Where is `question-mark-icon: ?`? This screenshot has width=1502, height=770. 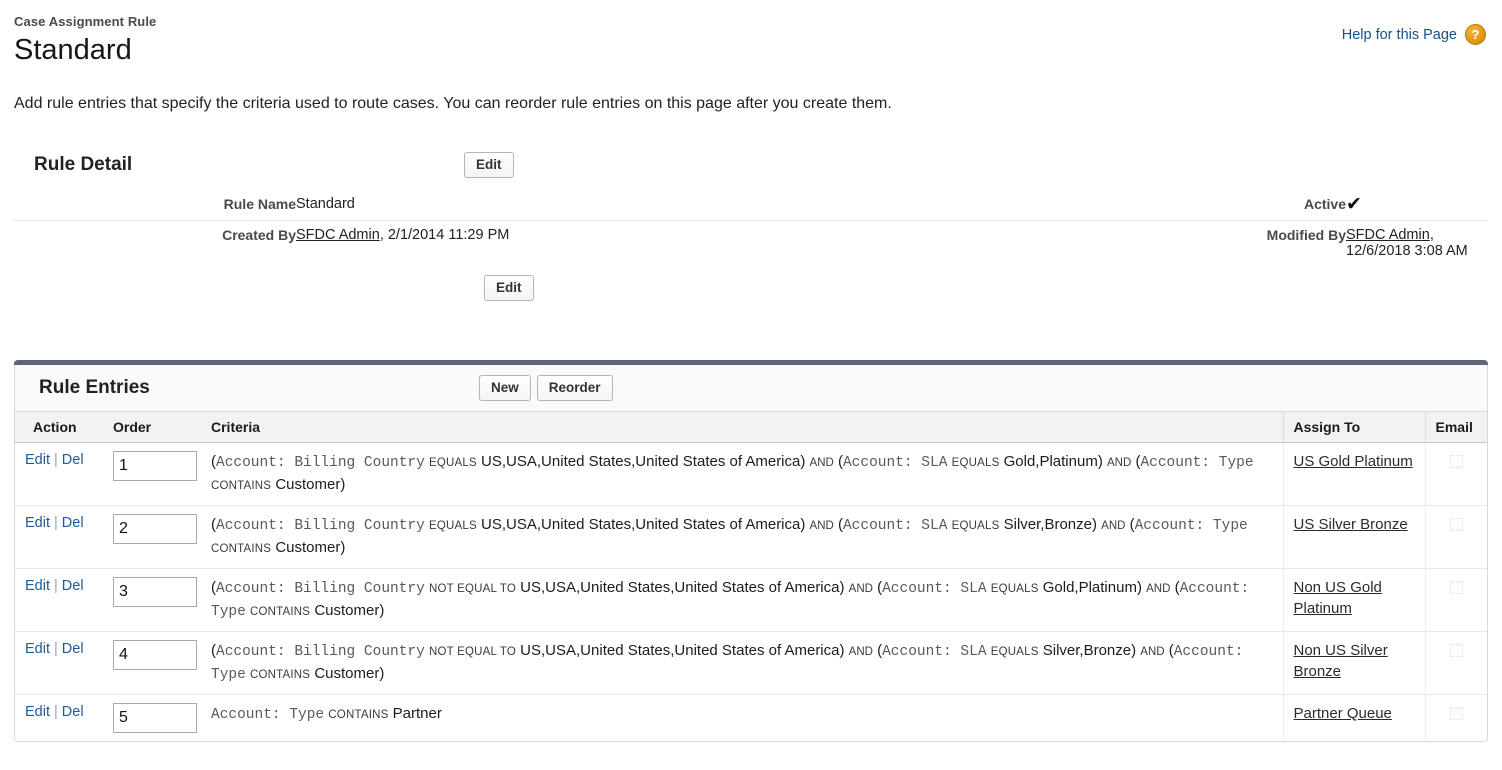 question-mark-icon: ? is located at coordinates (1475, 34).